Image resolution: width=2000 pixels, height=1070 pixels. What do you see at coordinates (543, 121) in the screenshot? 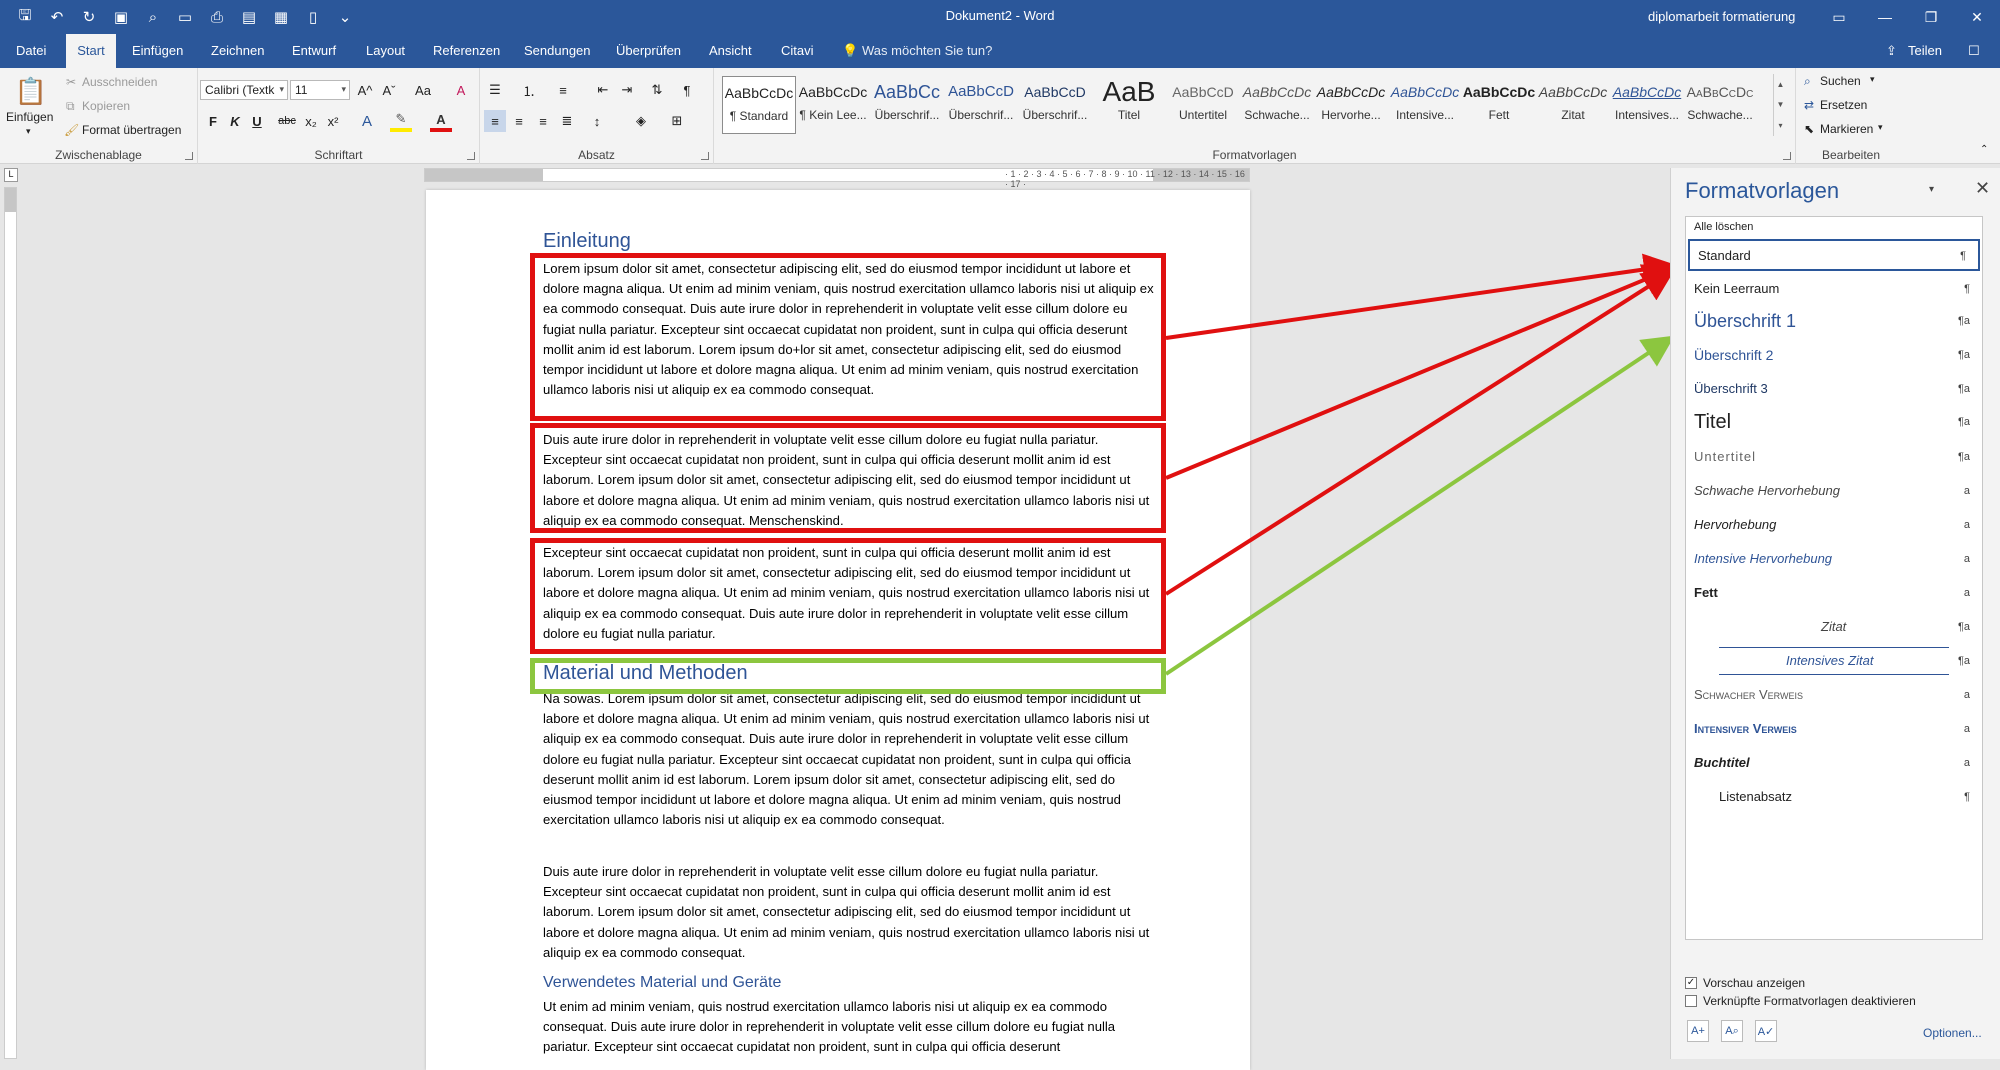
I see `align-right-icon: ≡` at bounding box center [543, 121].